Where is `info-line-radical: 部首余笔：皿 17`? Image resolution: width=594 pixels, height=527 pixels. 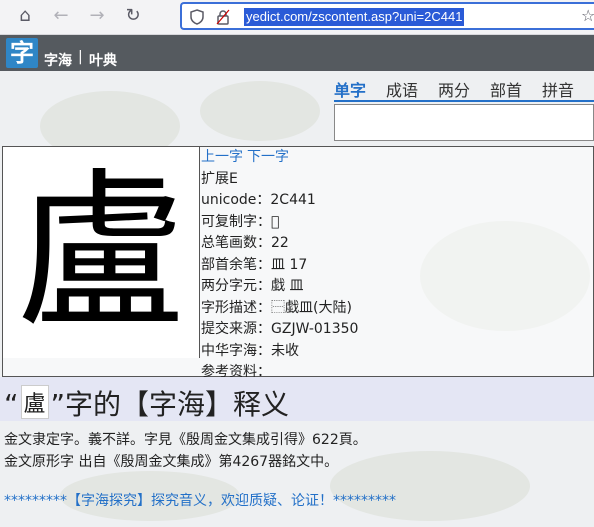 info-line-radical: 部首余笔：皿 17 is located at coordinates (254, 264).